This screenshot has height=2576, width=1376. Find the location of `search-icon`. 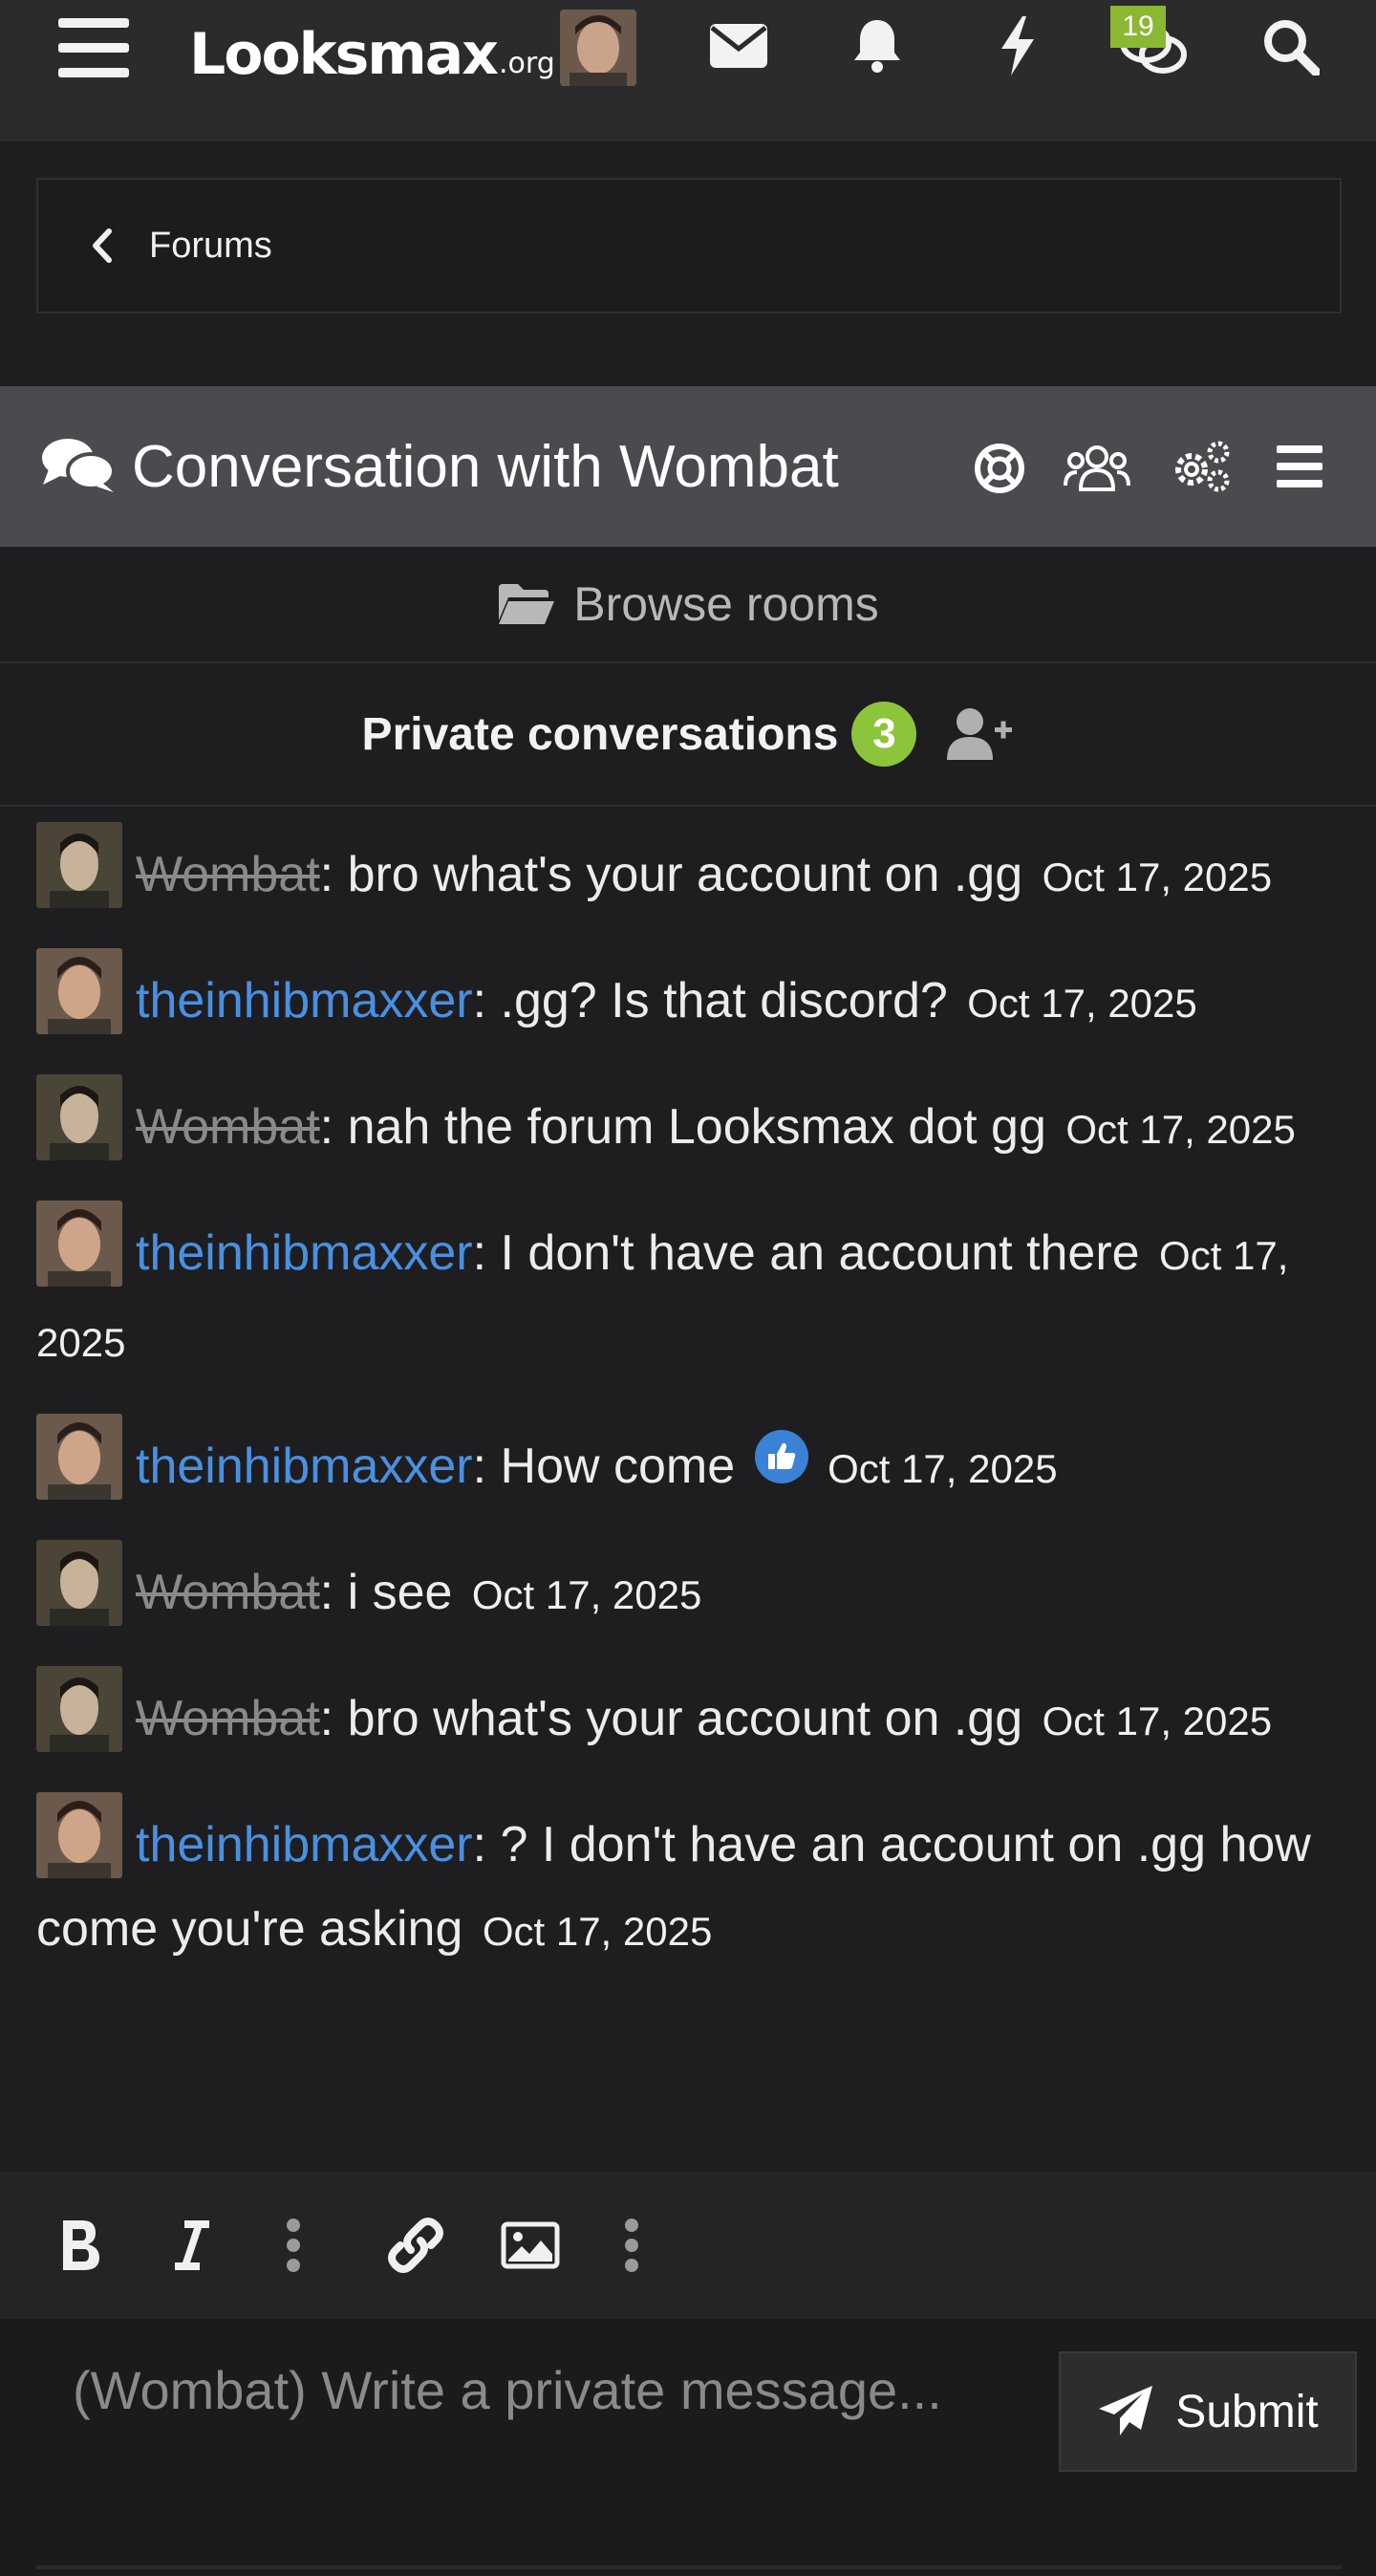

search-icon is located at coordinates (1290, 46).